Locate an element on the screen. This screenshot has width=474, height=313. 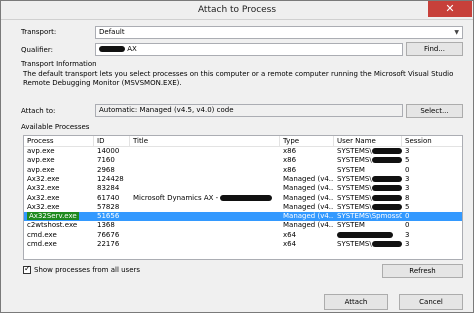
cell-id: 14000 is located at coordinates (112, 151).